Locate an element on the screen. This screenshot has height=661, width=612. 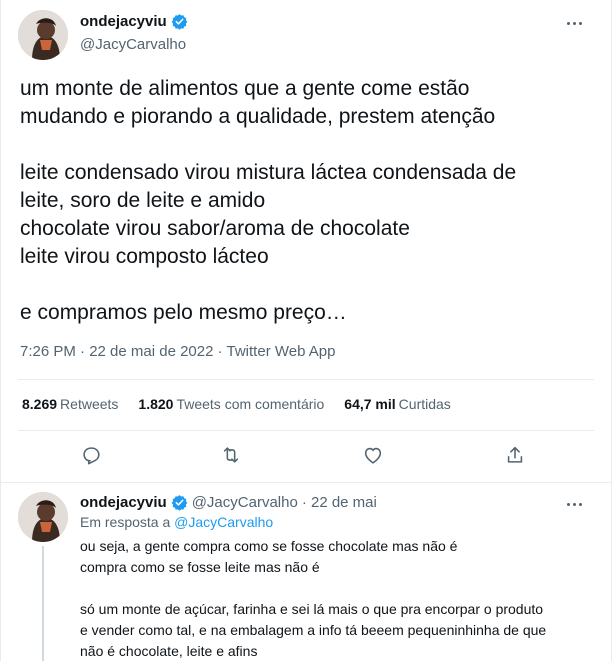
reply-prefix: Em resposta a is located at coordinates (125, 522).